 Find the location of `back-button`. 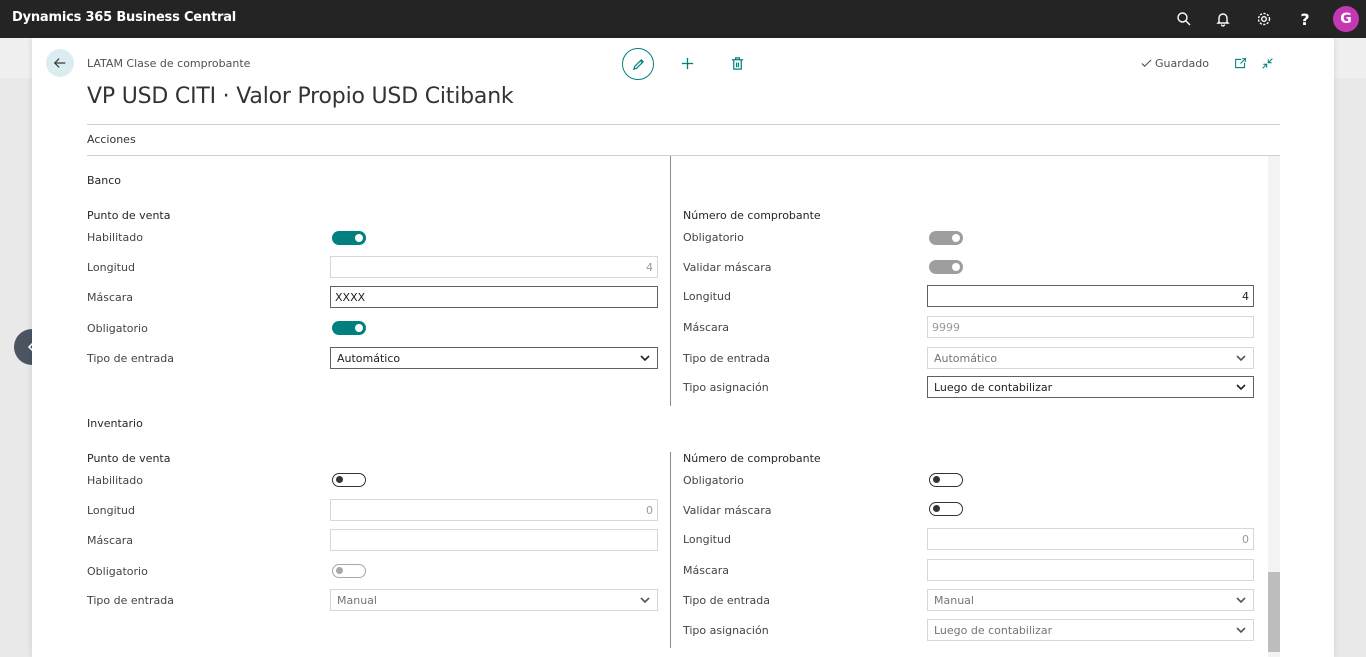

back-button is located at coordinates (60, 63).